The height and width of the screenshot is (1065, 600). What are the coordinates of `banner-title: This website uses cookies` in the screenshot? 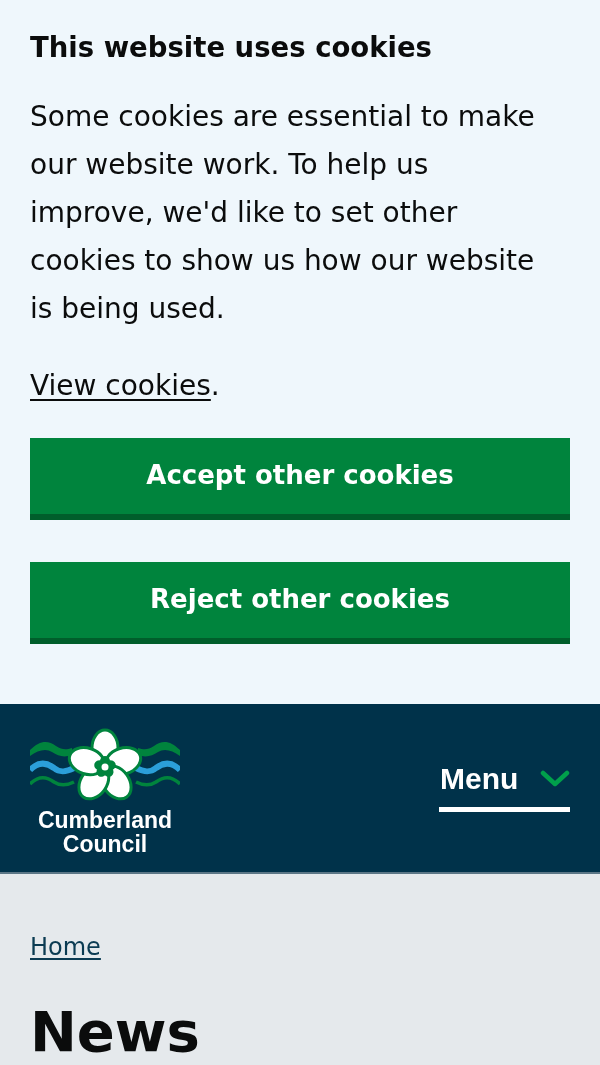 It's located at (231, 47).